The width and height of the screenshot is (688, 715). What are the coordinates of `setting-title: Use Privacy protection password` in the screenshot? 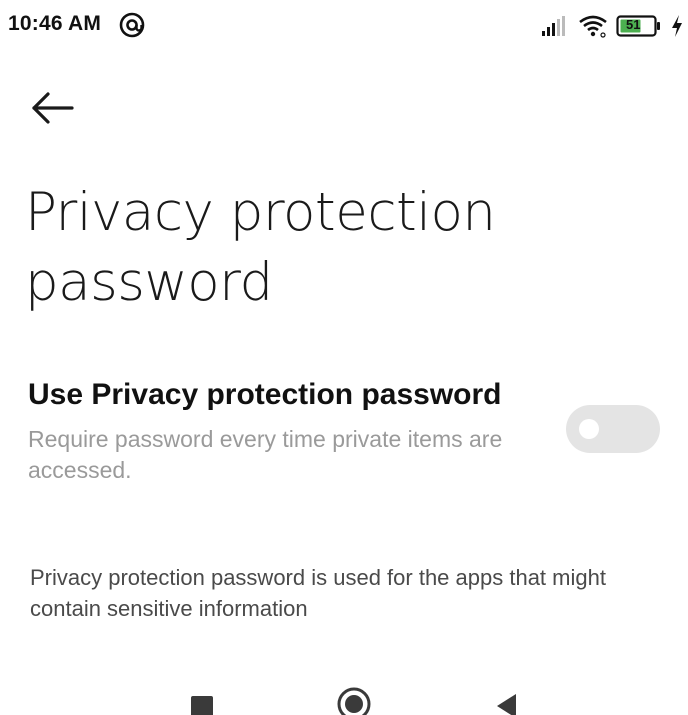 It's located at (265, 394).